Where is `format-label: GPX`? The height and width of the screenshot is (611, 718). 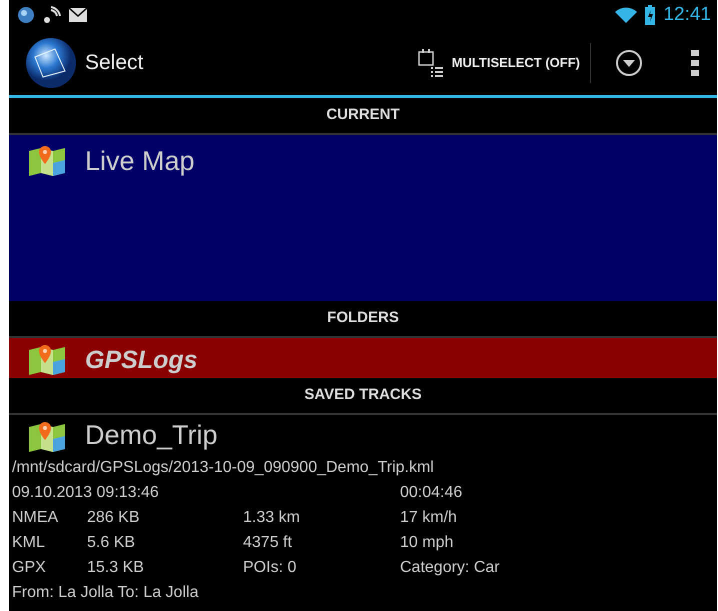
format-label: GPX is located at coordinates (29, 568).